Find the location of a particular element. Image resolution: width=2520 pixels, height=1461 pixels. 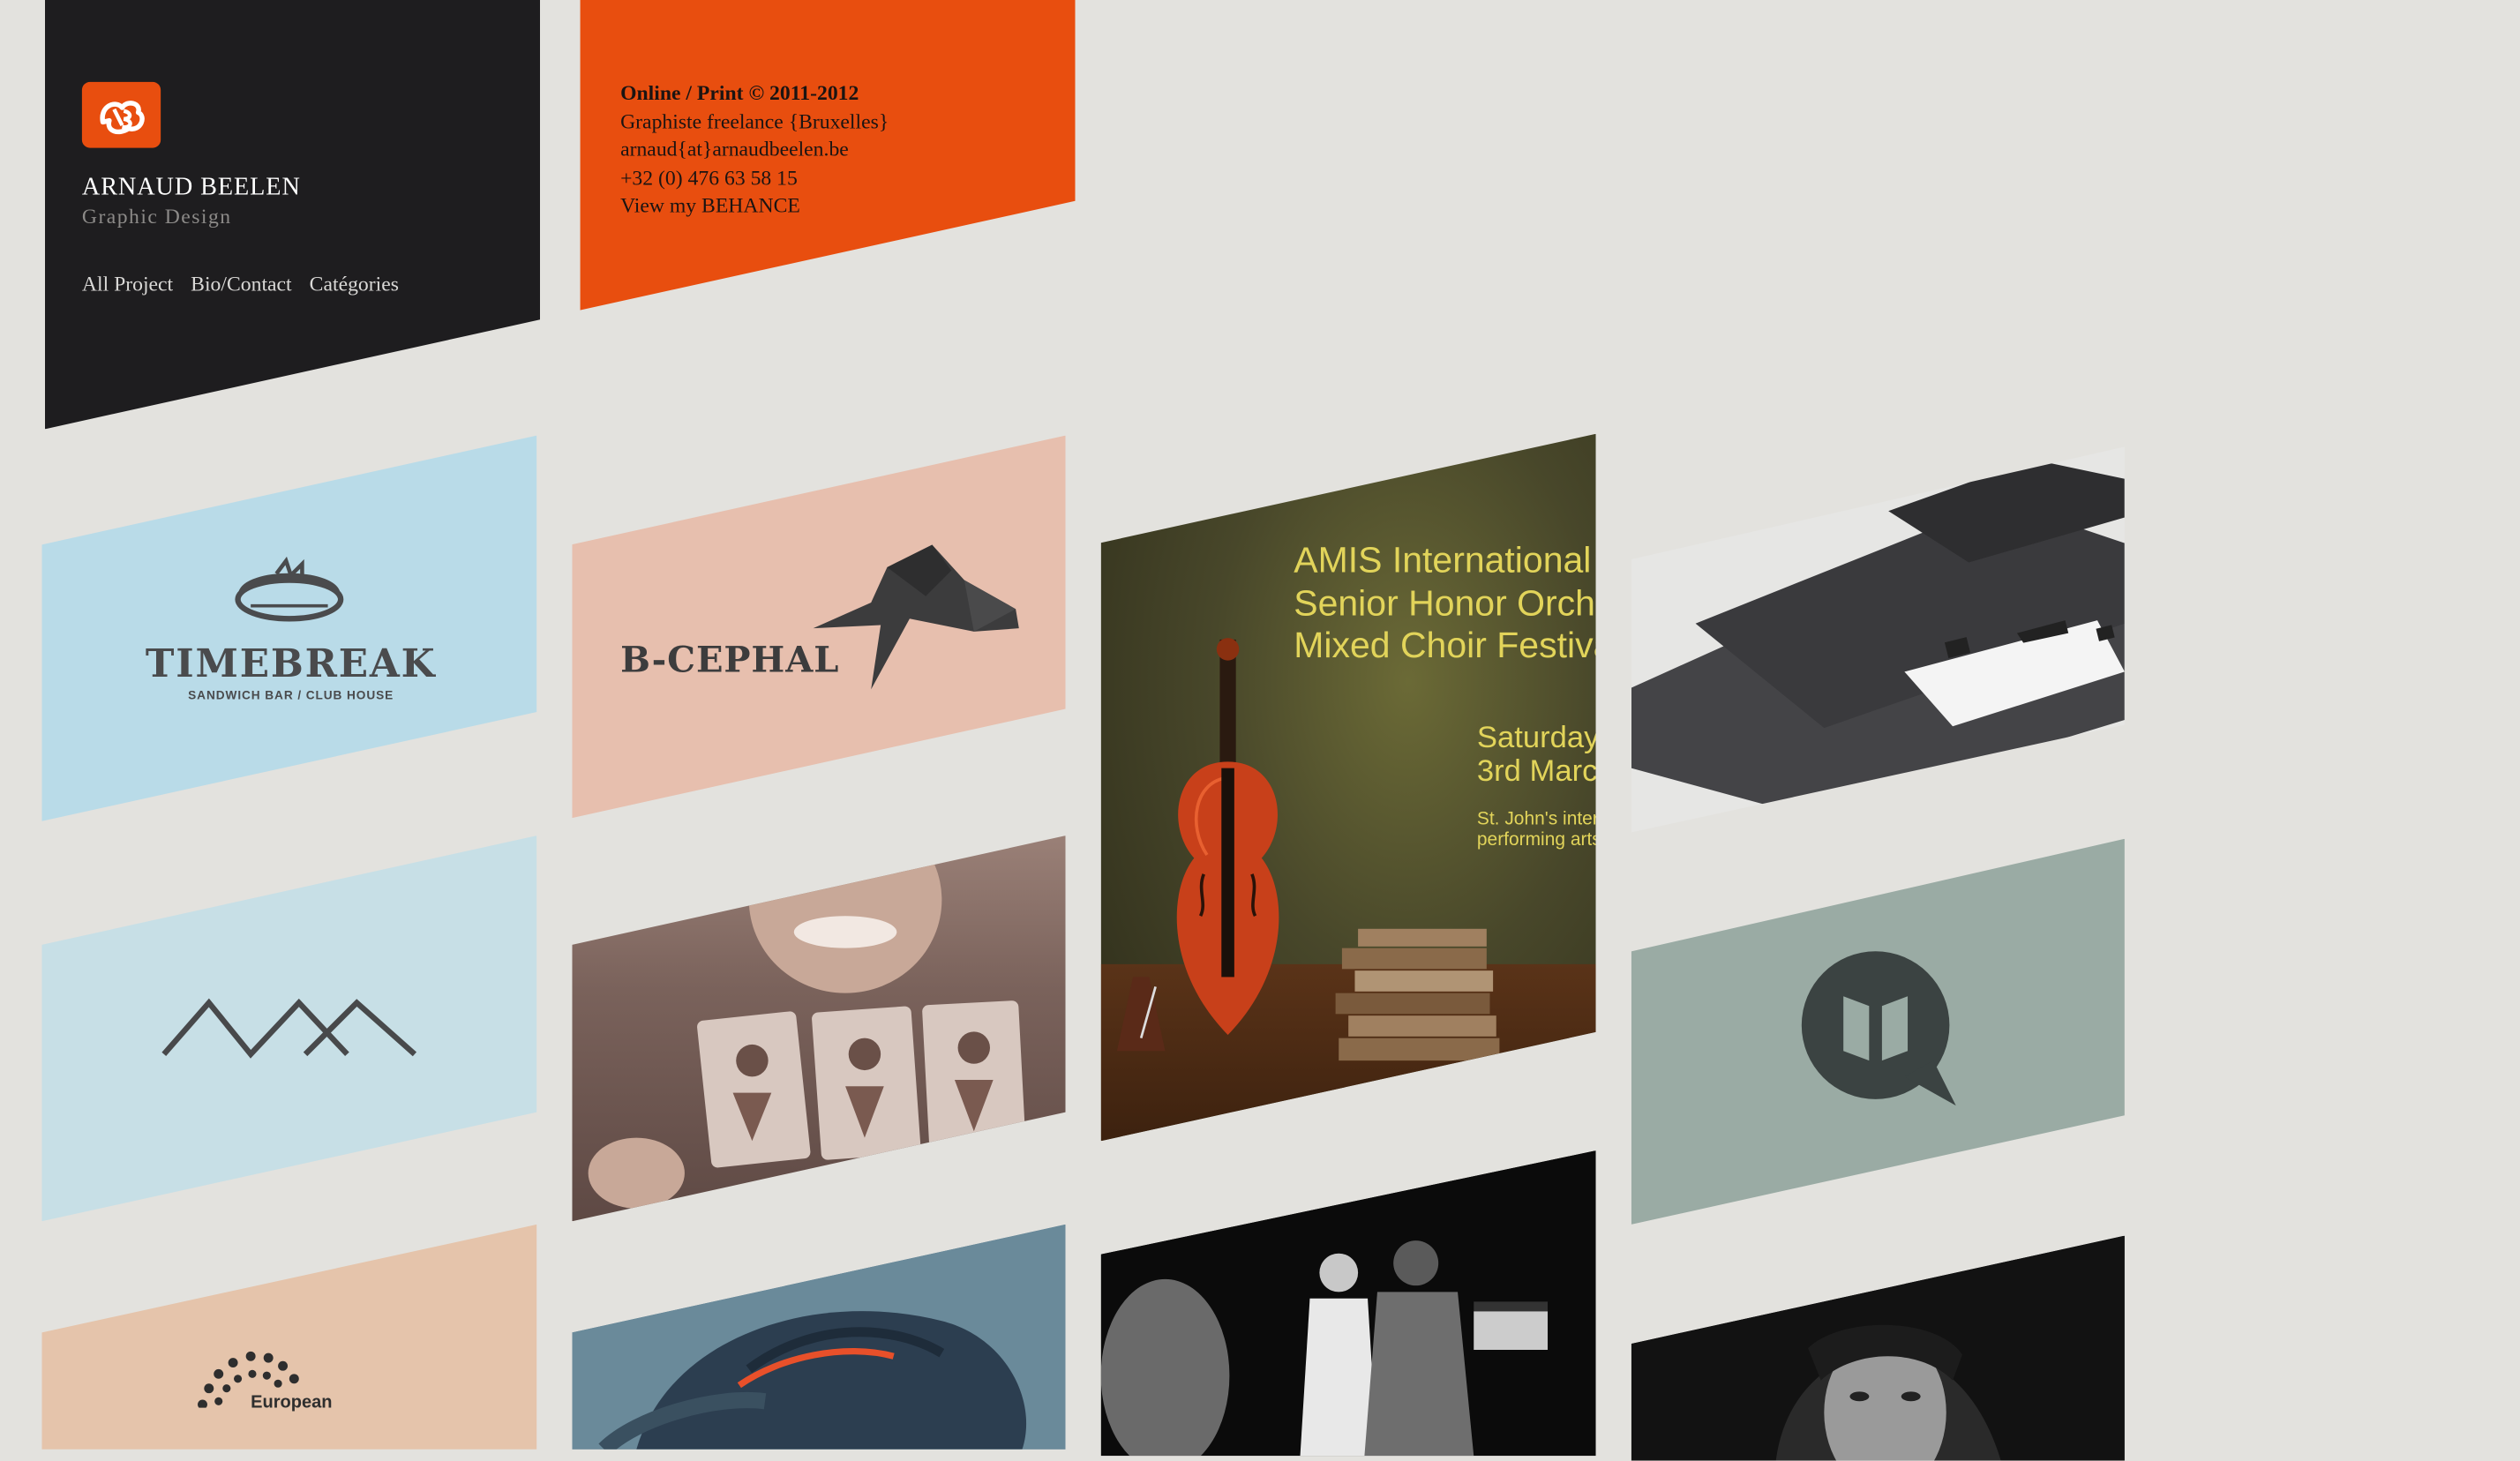

amis-date: Saturday 3rd March is located at coordinates (1536, 755).